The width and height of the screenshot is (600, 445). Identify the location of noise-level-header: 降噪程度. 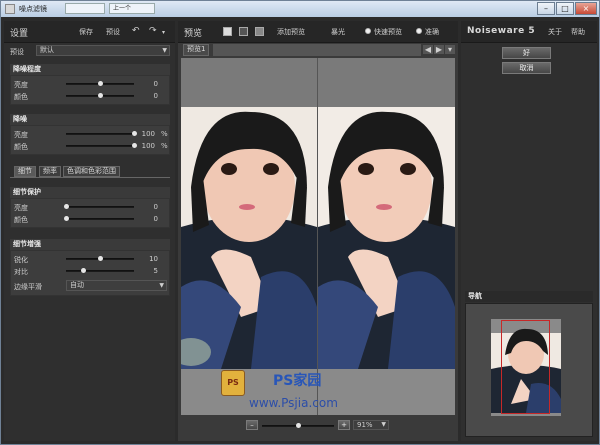
(90, 69).